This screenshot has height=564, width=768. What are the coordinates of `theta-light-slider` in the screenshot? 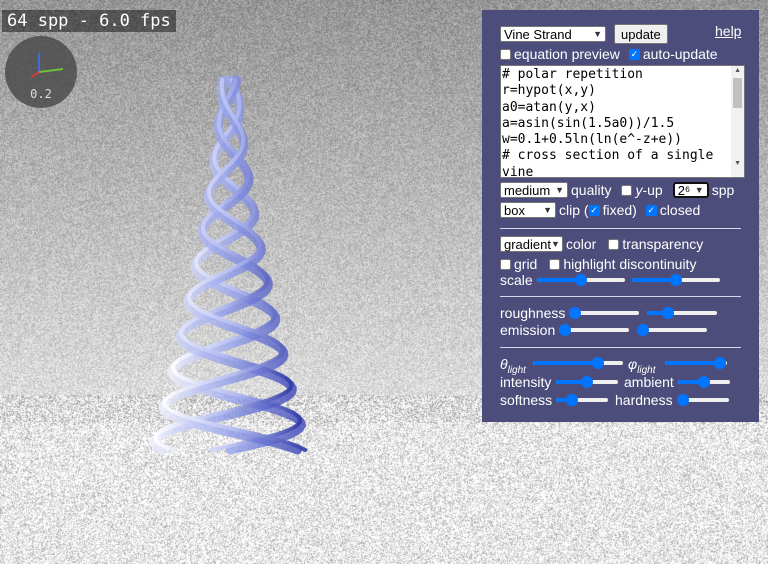 It's located at (578, 363).